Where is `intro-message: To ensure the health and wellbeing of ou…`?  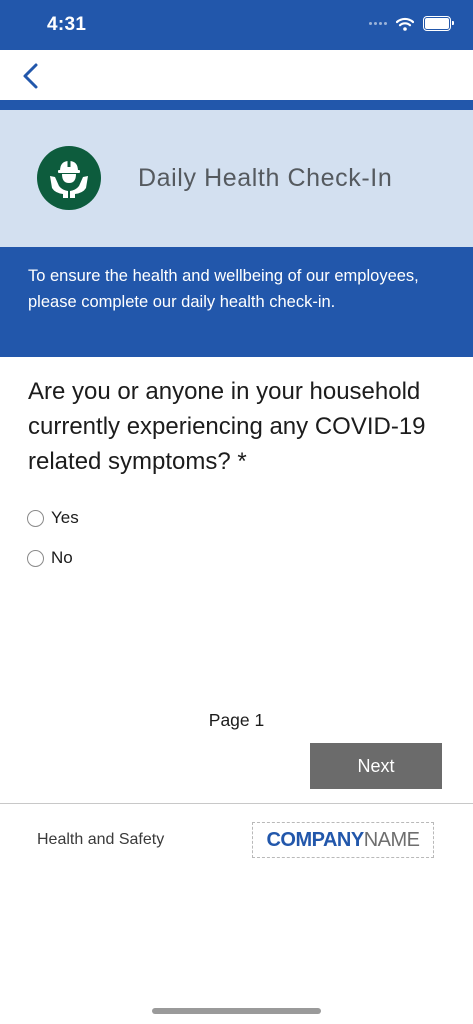
intro-message: To ensure the health and wellbeing of ou… is located at coordinates (236, 302).